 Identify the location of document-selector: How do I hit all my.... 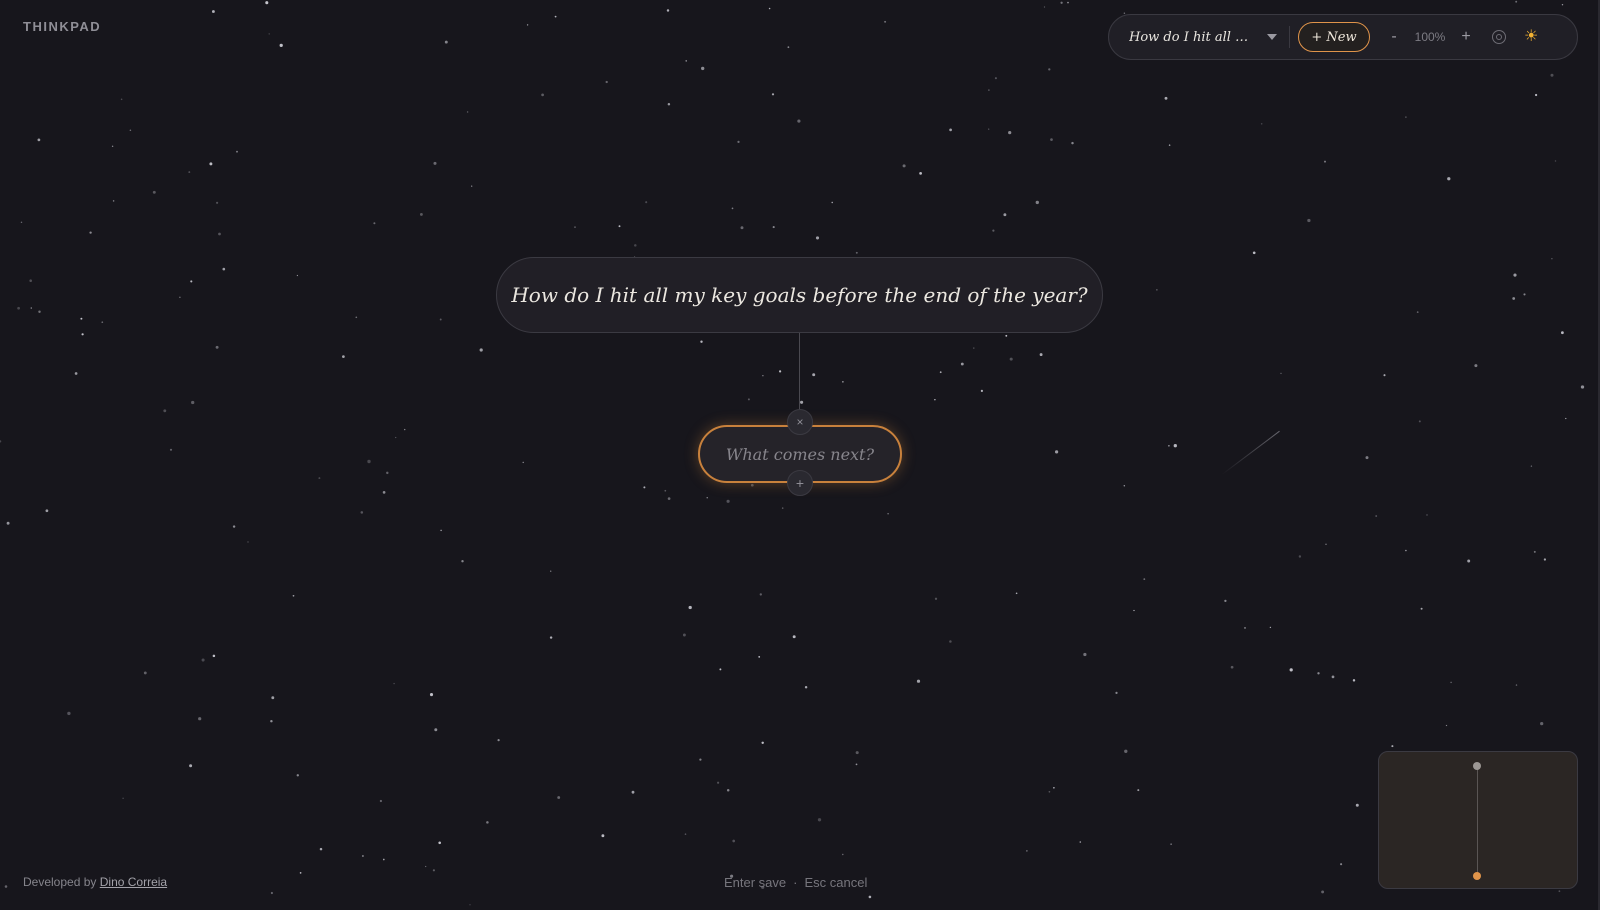
(1205, 37).